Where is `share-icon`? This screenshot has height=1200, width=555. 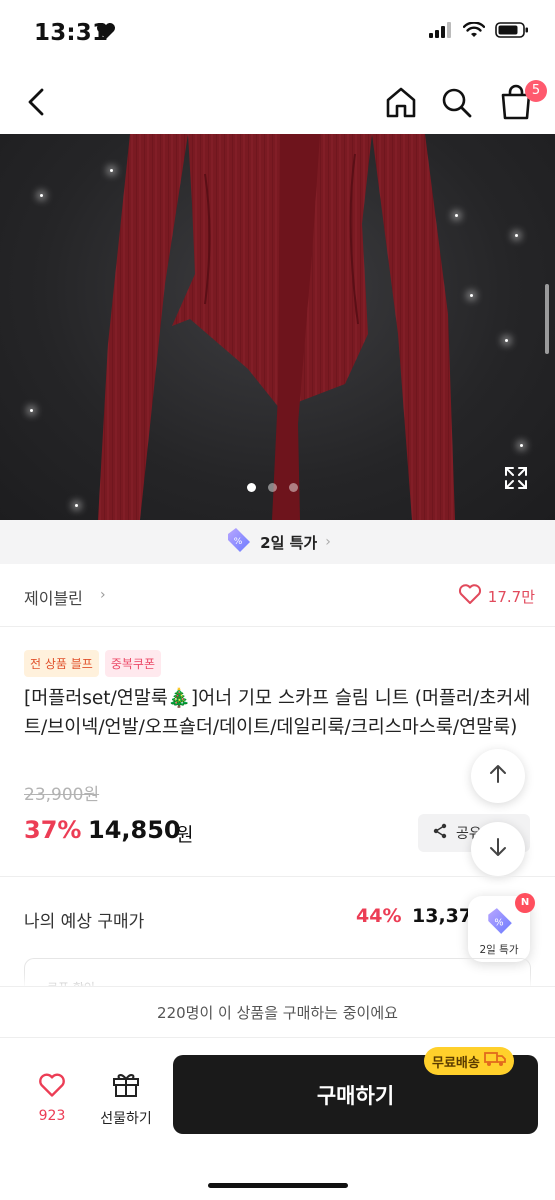
share-icon is located at coordinates (440, 833).